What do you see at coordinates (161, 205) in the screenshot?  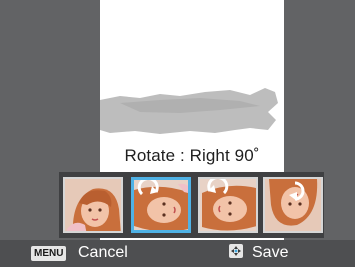 I see `thumbnail-rotate-right` at bounding box center [161, 205].